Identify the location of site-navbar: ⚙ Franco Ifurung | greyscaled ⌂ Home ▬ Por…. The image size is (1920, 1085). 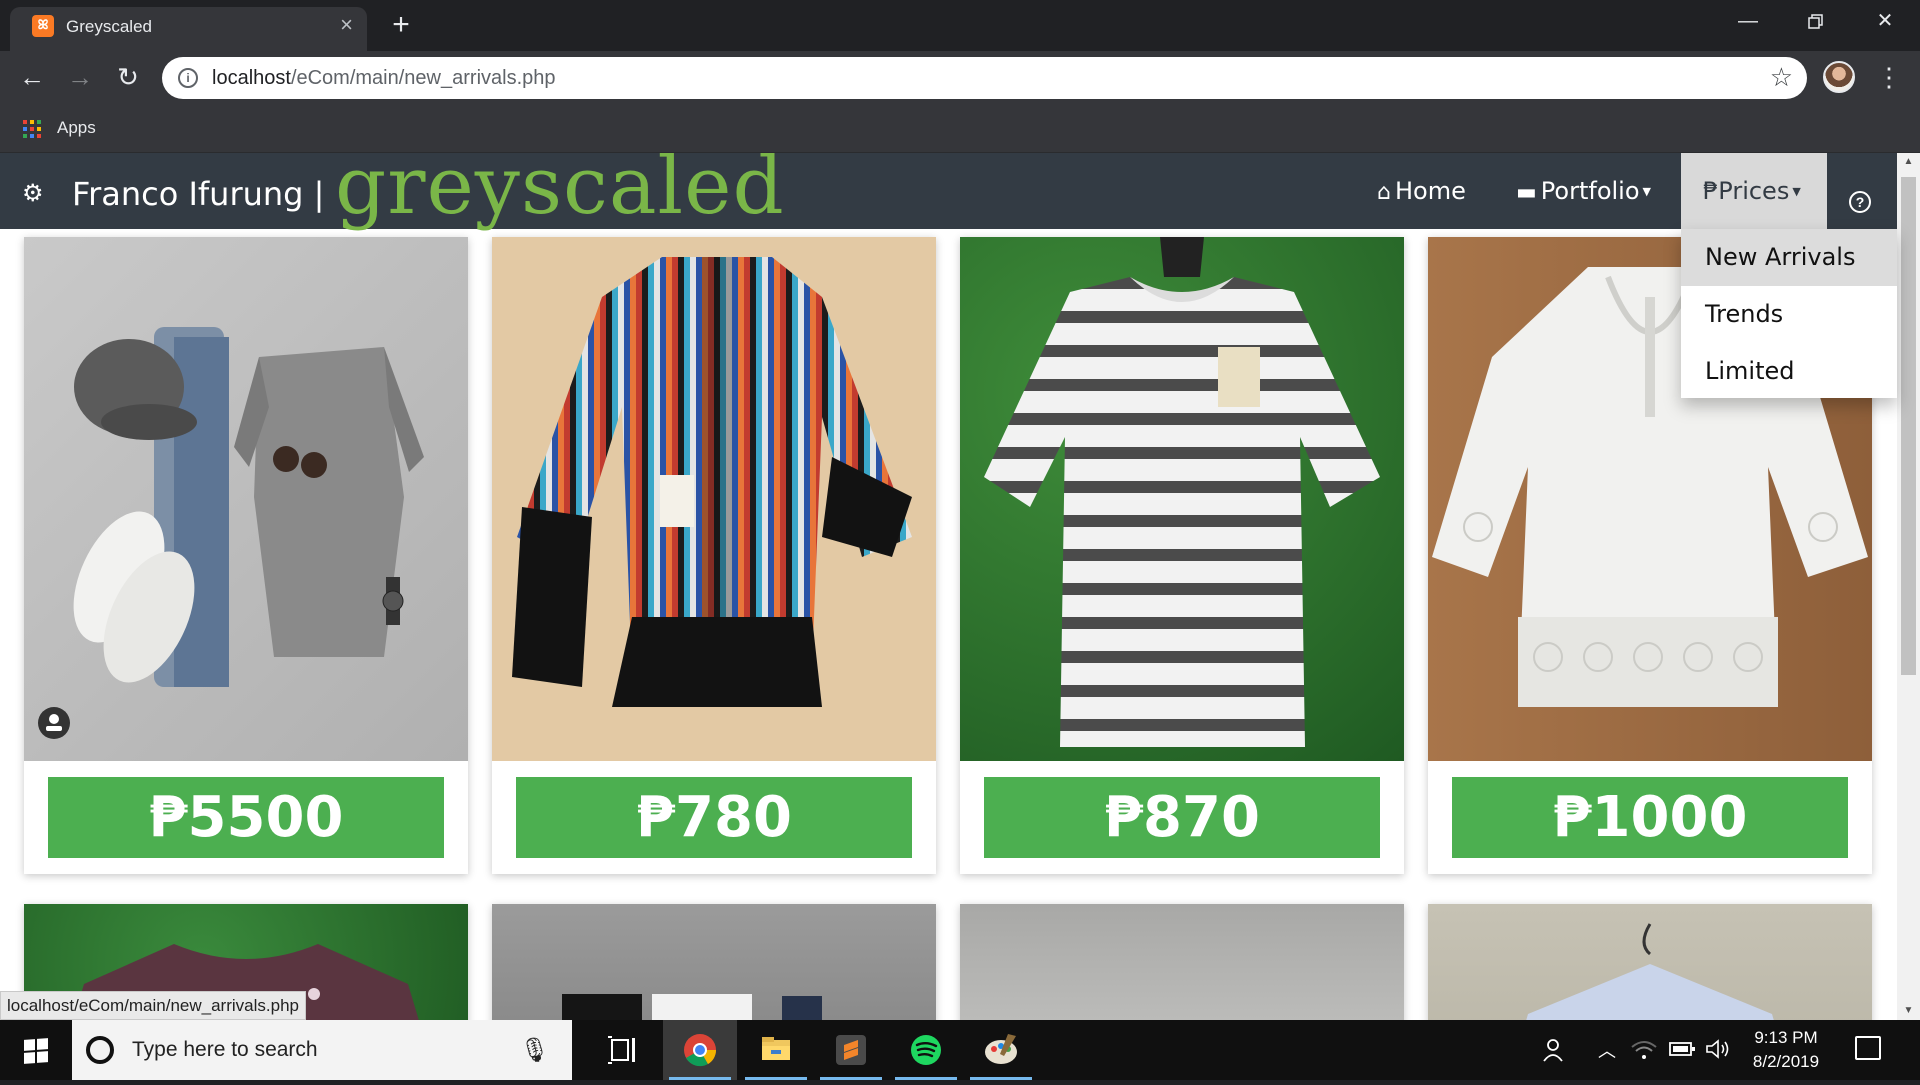
(948, 192).